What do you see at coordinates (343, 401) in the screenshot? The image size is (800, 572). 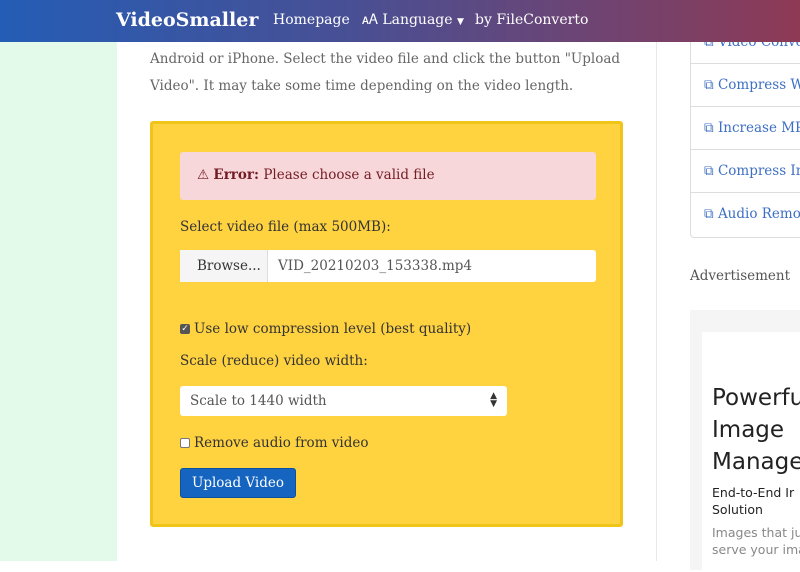 I see `scale-select: Scale to 1440 width ▲ ▼` at bounding box center [343, 401].